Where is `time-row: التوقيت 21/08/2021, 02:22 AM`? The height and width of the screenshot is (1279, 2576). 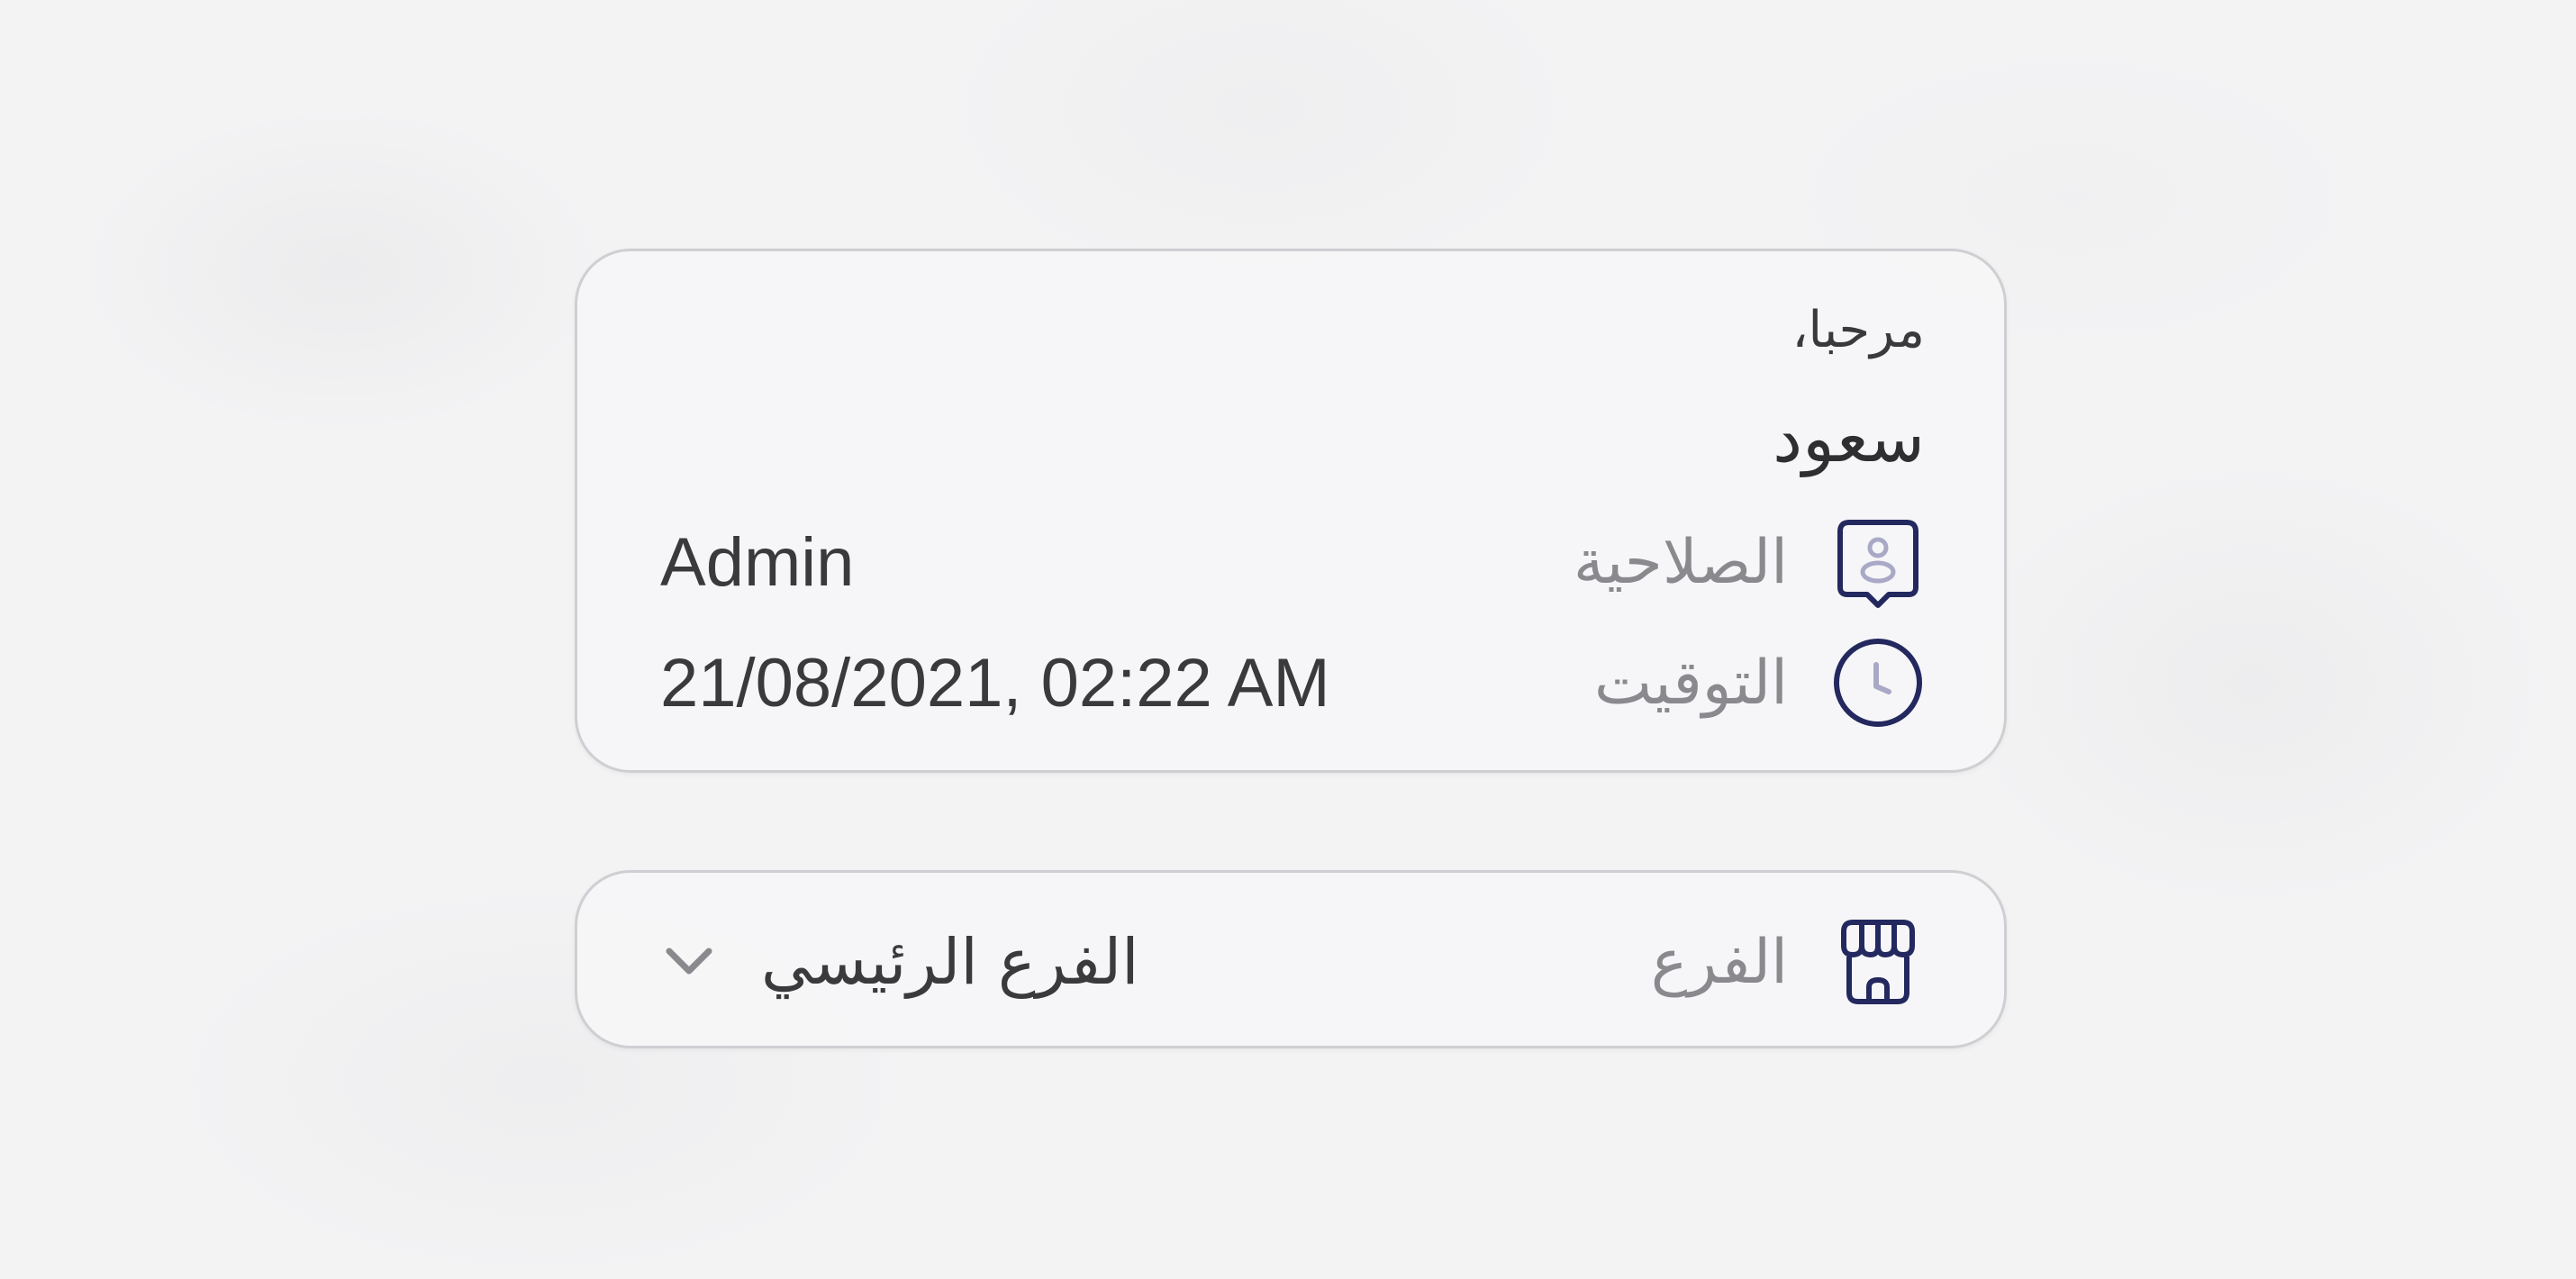 time-row: التوقيت 21/08/2021, 02:22 AM is located at coordinates (1292, 682).